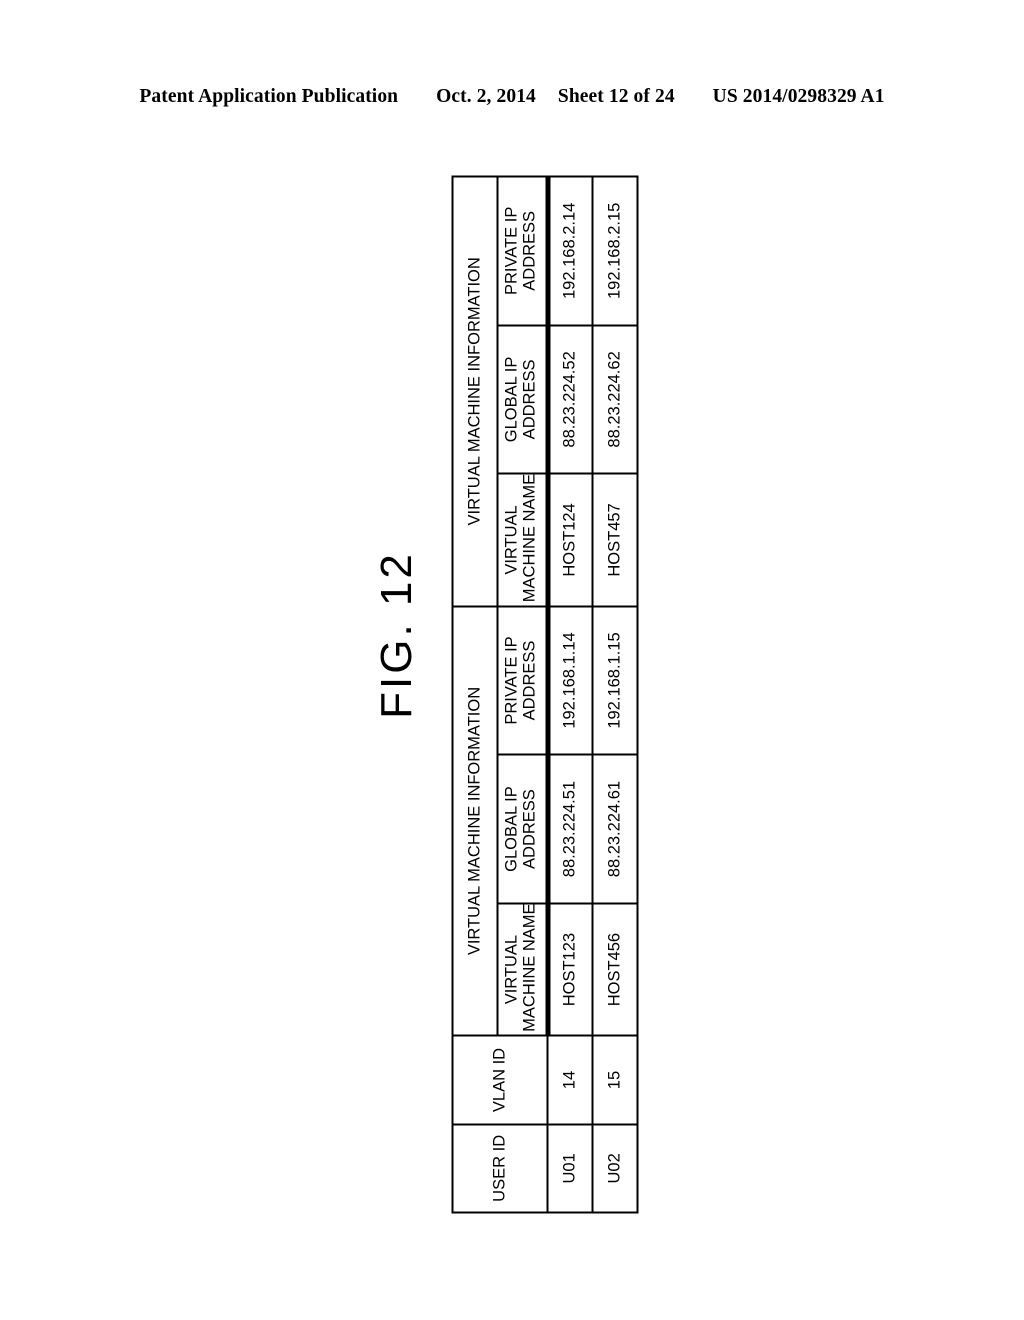  What do you see at coordinates (798, 96) in the screenshot?
I see `document-number: US 2014/0298329 A1` at bounding box center [798, 96].